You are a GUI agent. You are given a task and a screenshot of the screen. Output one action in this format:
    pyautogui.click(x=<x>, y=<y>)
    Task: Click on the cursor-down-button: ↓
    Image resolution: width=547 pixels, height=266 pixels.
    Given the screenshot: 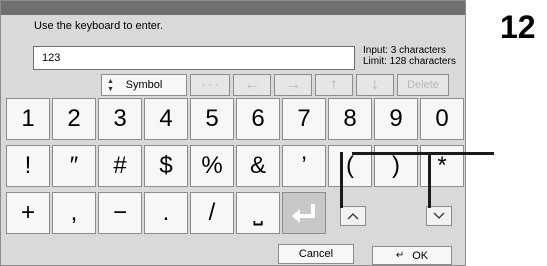 What is the action you would take?
    pyautogui.click(x=375, y=85)
    